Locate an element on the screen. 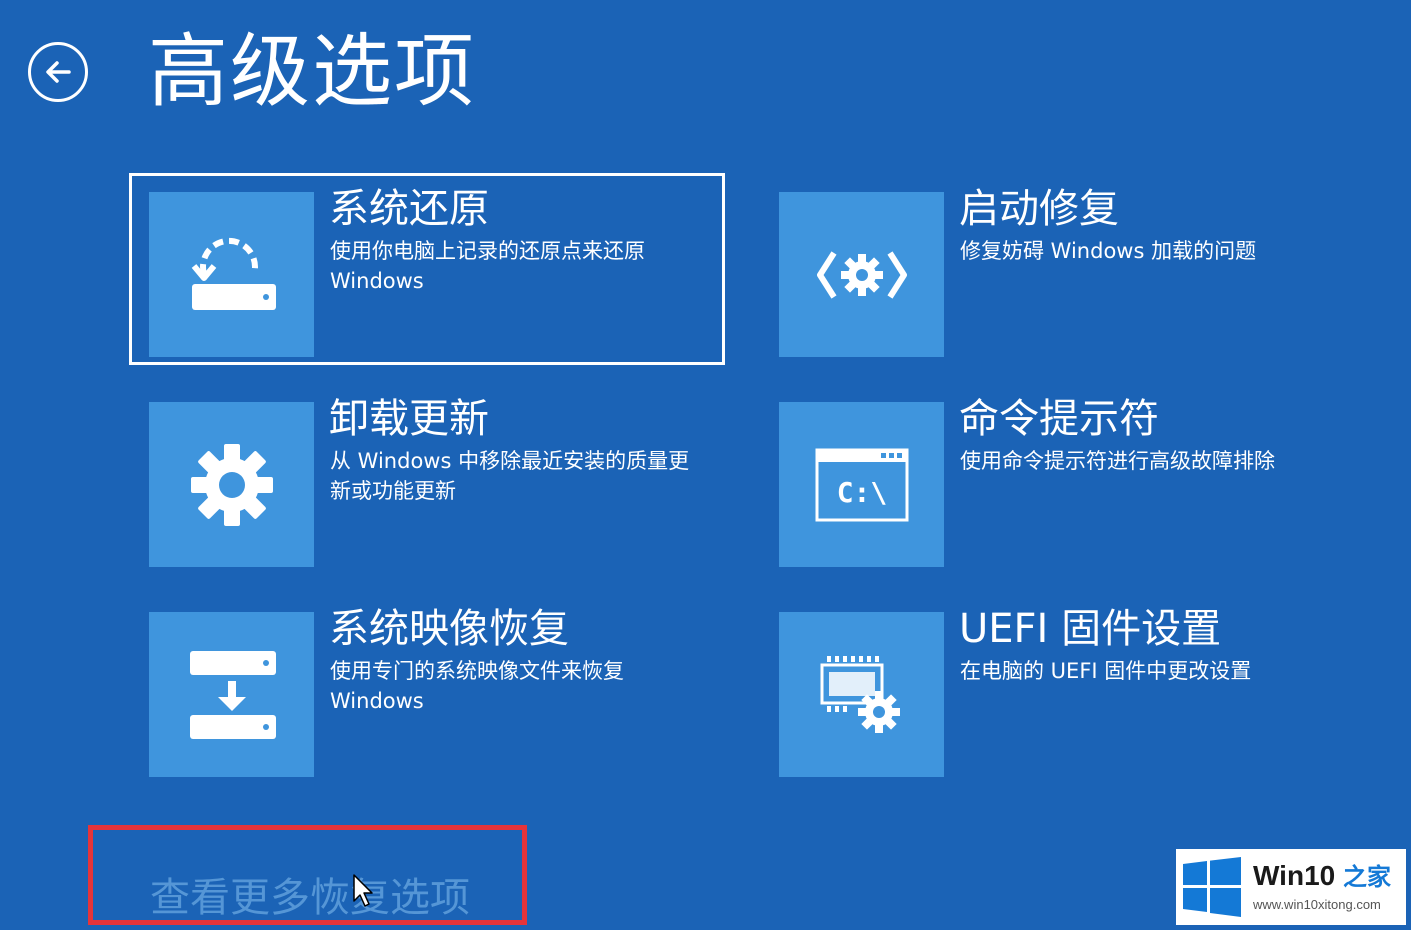 Image resolution: width=1411 pixels, height=930 pixels. option-command-prompt: C:\ 命令提示符 使用命令提示符进行高级故障排除 is located at coordinates (1057, 479).